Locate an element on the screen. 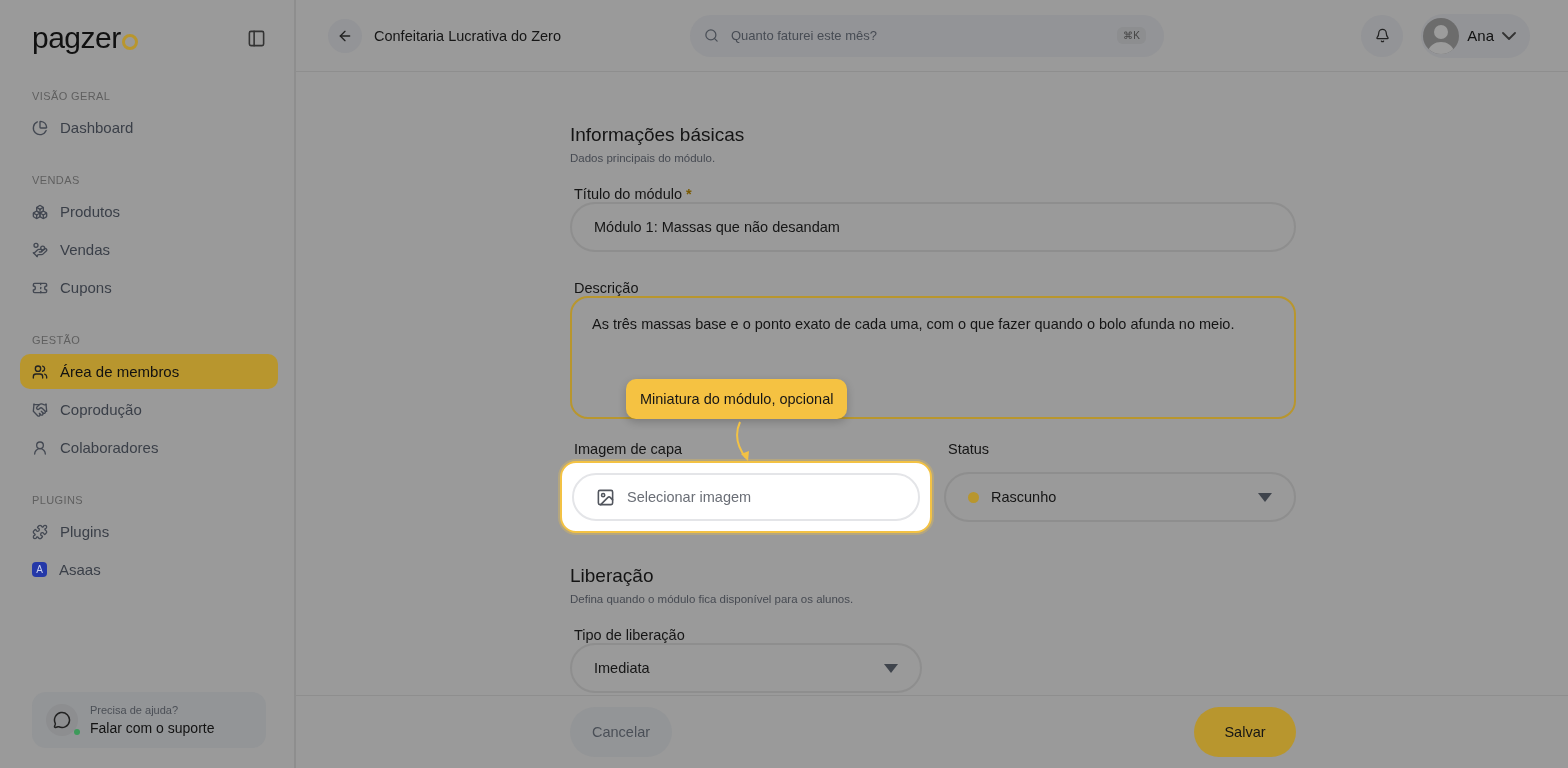 Image resolution: width=1568 pixels, height=768 pixels. nav-item: A Asaas is located at coordinates (149, 569).